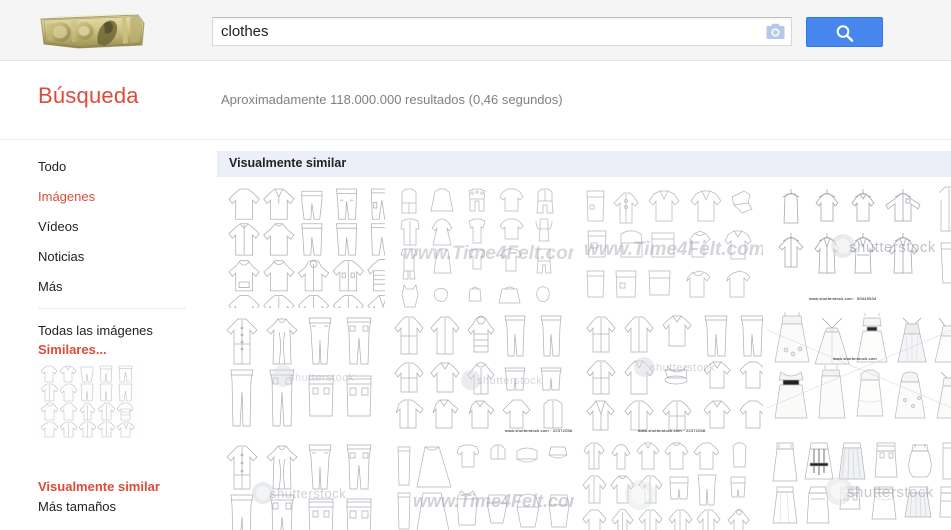 The height and width of the screenshot is (530, 951). What do you see at coordinates (88, 400) in the screenshot?
I see `similar-images-thumbnail` at bounding box center [88, 400].